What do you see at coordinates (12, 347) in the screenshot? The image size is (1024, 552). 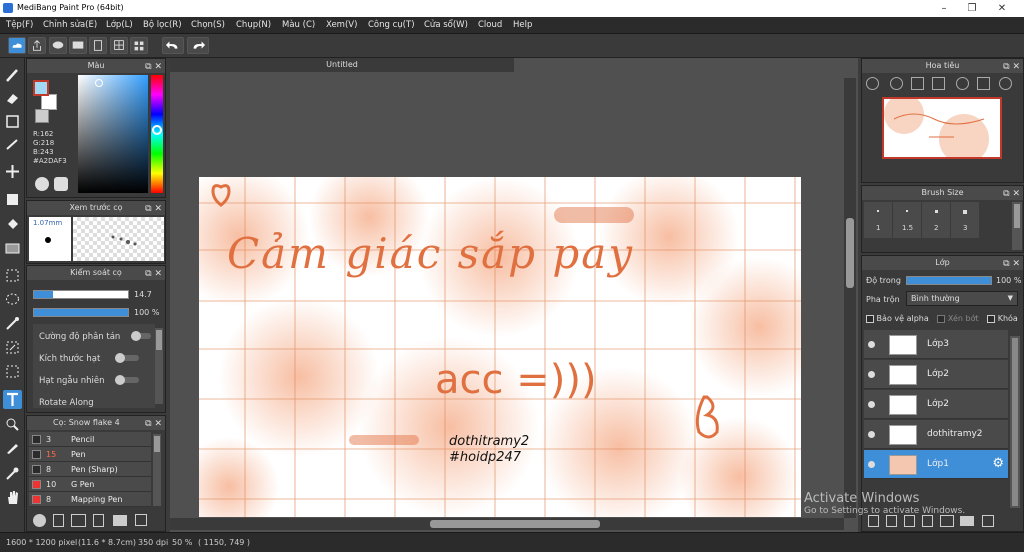 I see `select-pen-icon` at bounding box center [12, 347].